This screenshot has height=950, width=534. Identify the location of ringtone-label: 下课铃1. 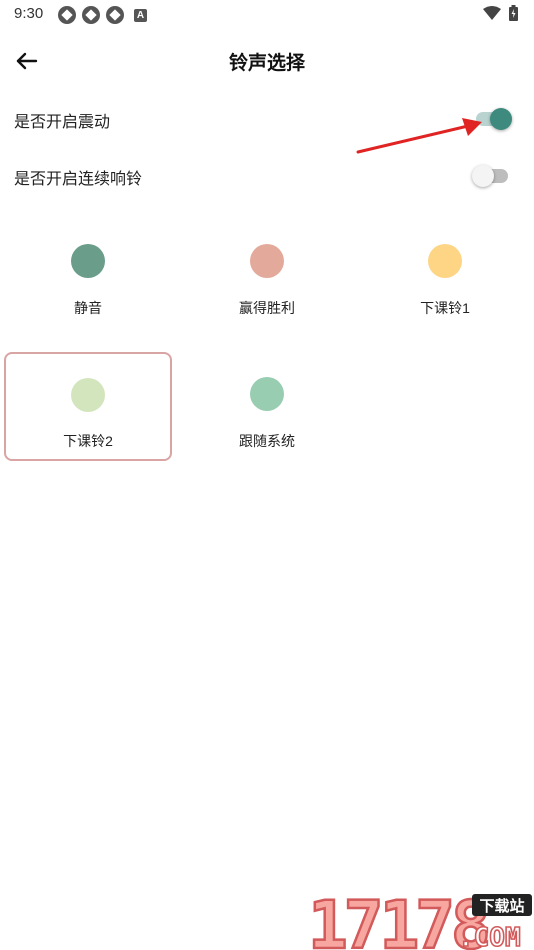
(445, 308).